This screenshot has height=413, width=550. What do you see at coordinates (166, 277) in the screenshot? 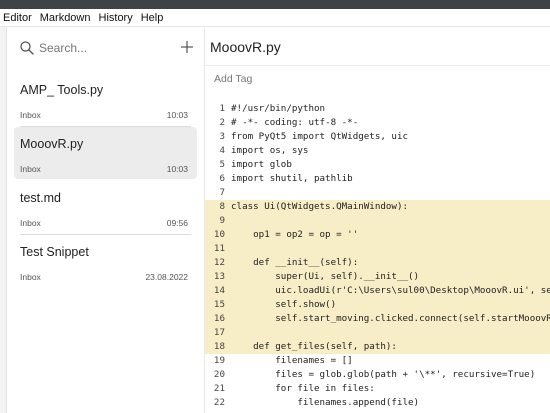
I see `note-date: 23.08.2022` at bounding box center [166, 277].